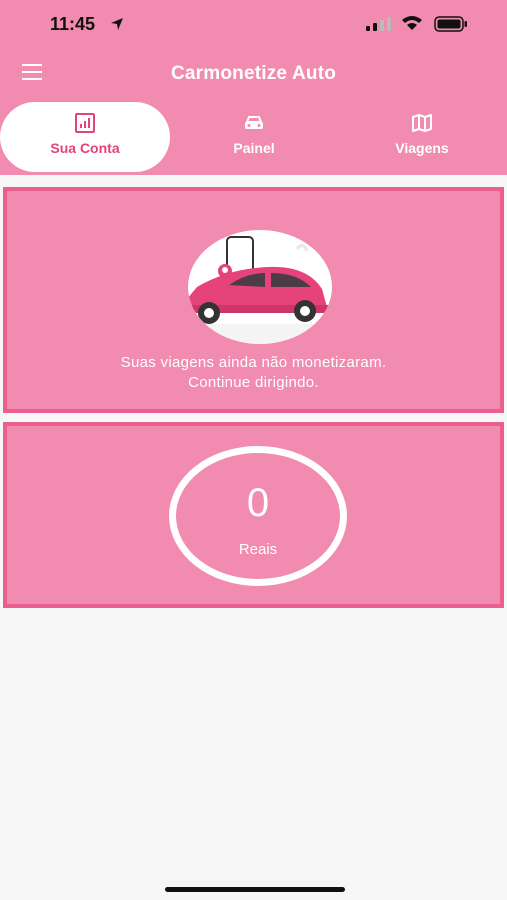 This screenshot has width=507, height=900. I want to click on earnings-currency: Reais, so click(258, 549).